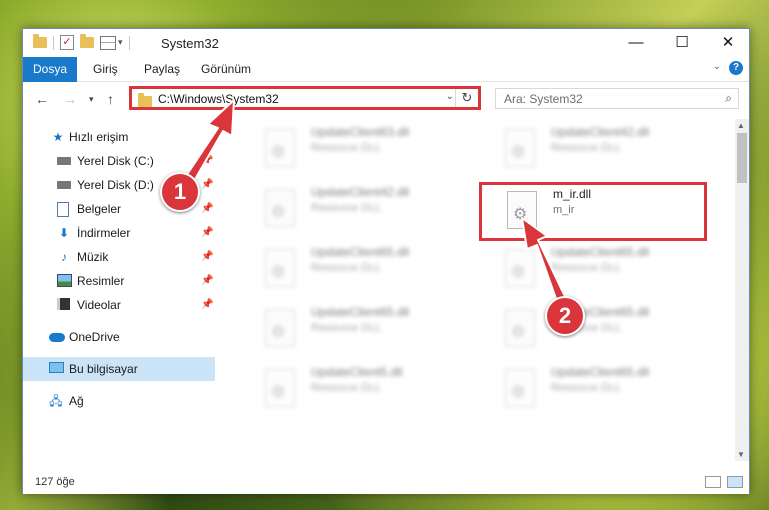  Describe the element at coordinates (56, 369) in the screenshot. I see `this-pc-icon` at that location.